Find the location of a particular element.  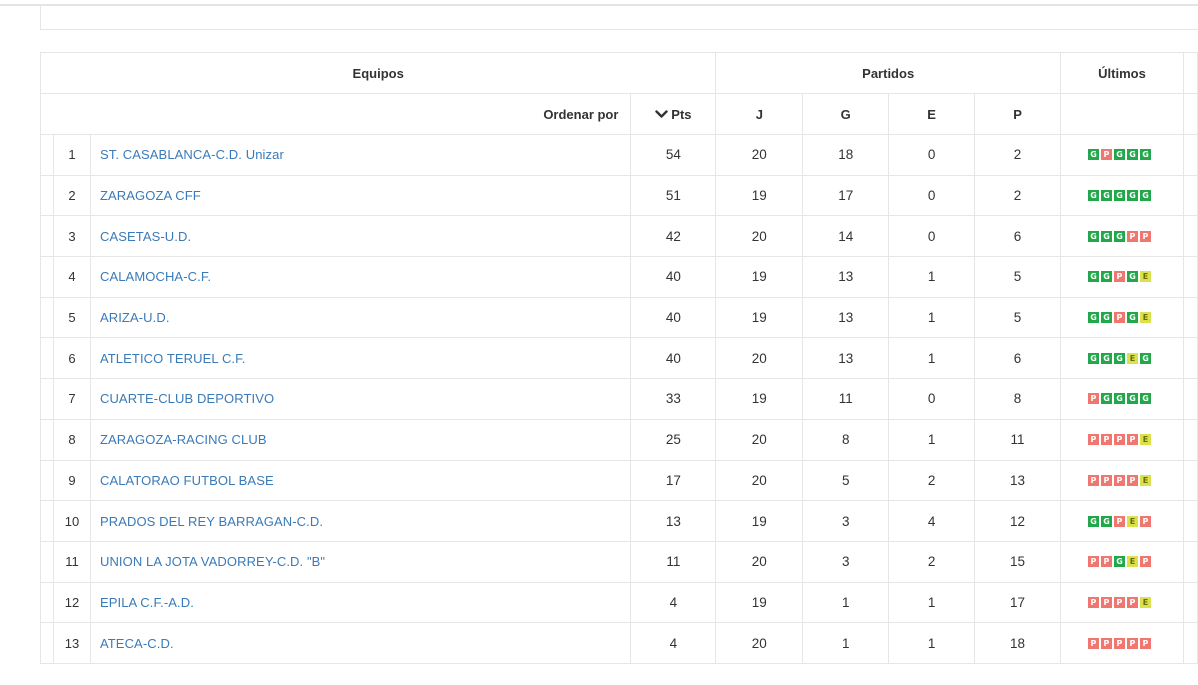

team-link: ATLETICO TERUEL C.F. is located at coordinates (173, 358).